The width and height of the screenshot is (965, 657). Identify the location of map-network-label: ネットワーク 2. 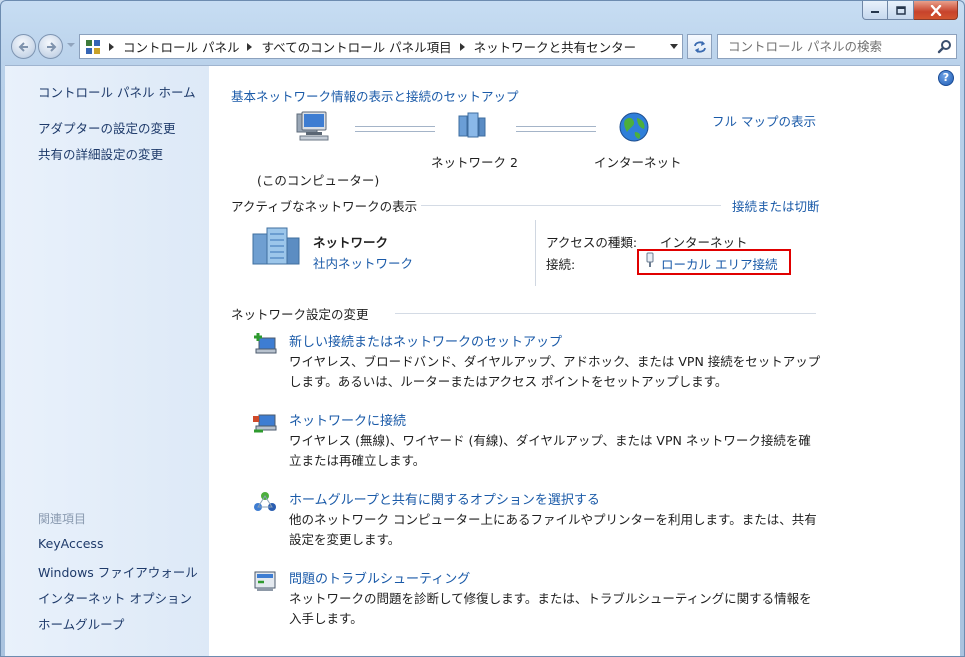
(474, 161).